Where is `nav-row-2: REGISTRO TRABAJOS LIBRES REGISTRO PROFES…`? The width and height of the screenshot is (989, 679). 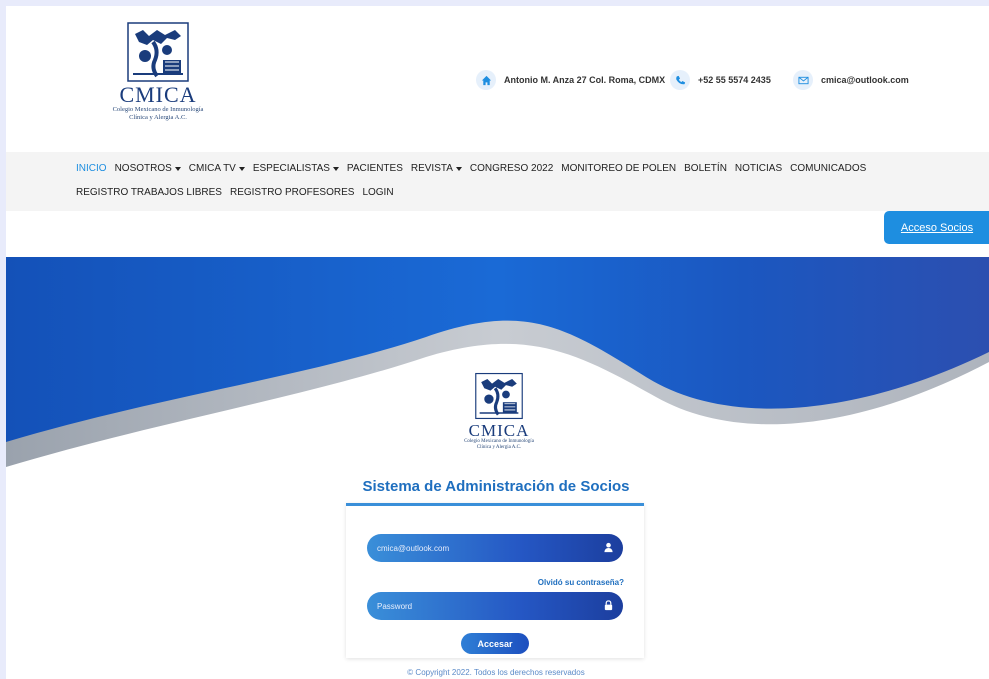 nav-row-2: REGISTRO TRABAJOS LIBRES REGISTRO PROFES… is located at coordinates (239, 192).